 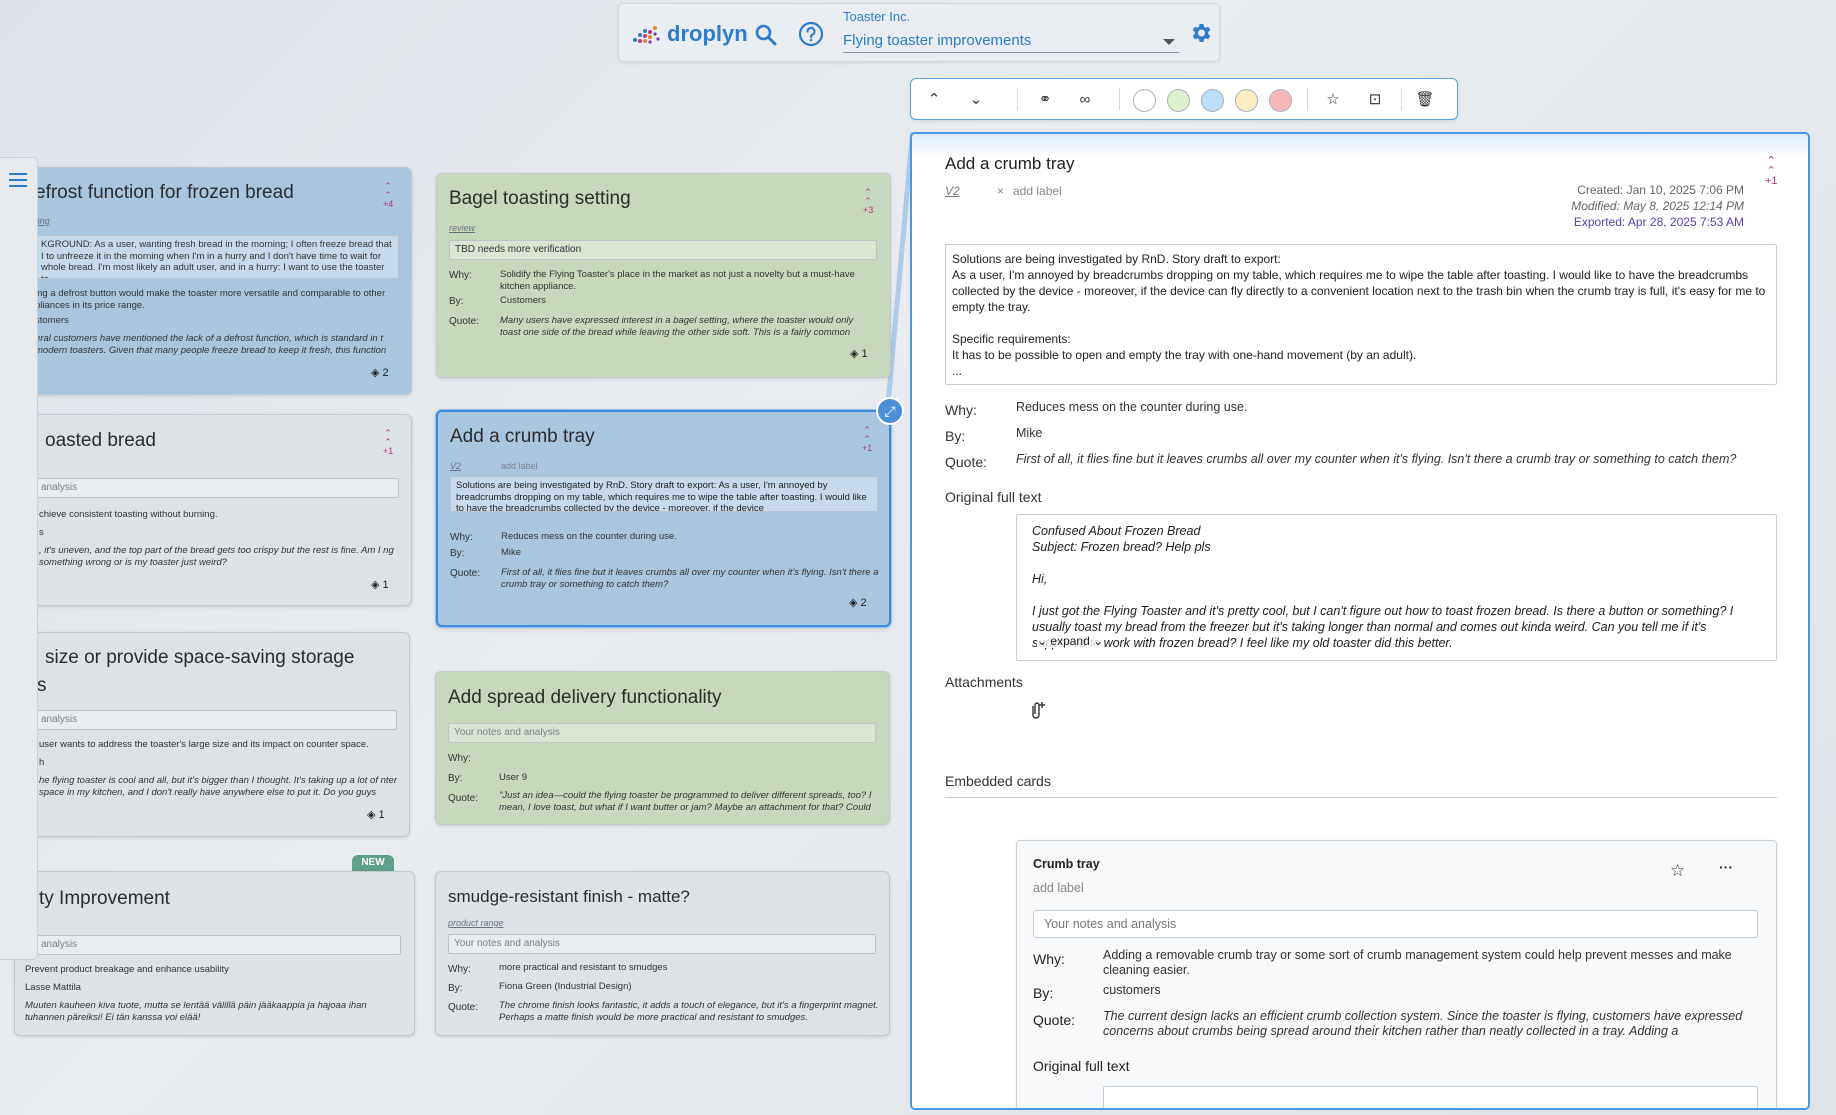 I want to click on expand-card-icon: ⤢, so click(x=890, y=411).